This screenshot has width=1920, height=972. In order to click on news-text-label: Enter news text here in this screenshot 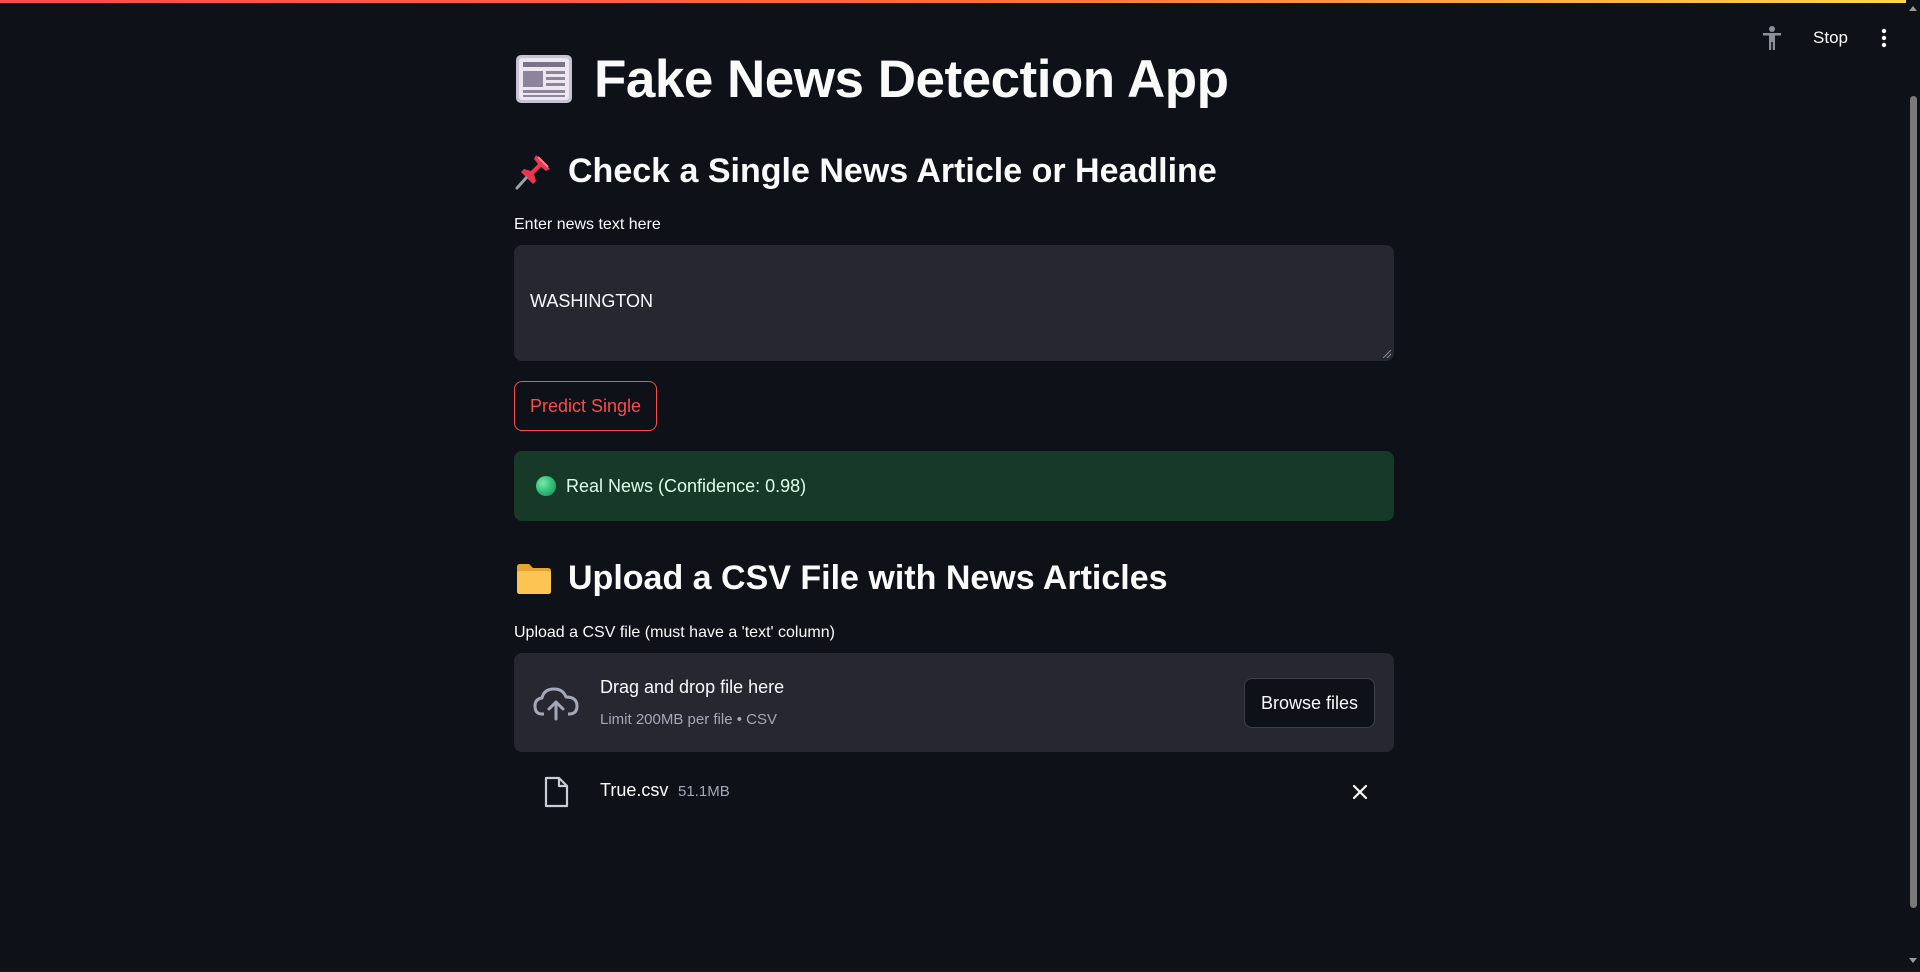, I will do `click(587, 224)`.